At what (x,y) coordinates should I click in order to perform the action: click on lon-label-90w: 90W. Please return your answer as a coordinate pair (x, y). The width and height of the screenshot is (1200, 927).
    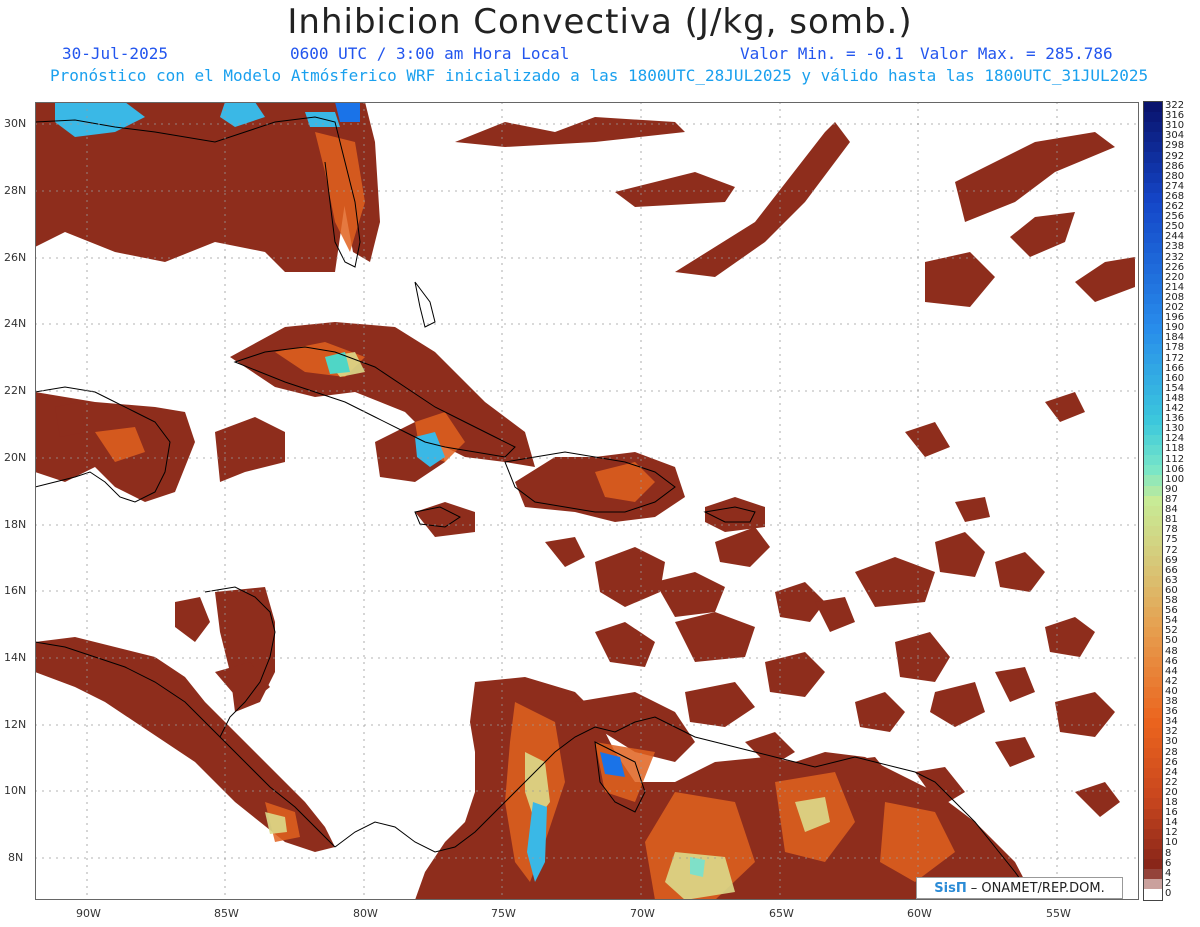
    Looking at the image, I should click on (88, 913).